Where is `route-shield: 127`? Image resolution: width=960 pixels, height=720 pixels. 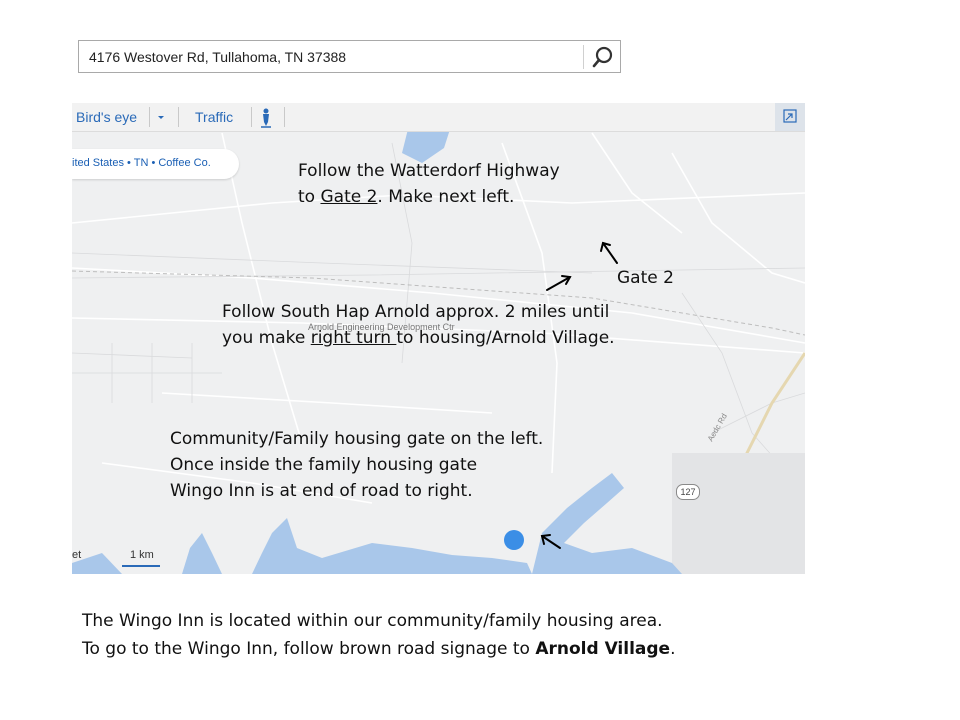
route-shield: 127 is located at coordinates (688, 492).